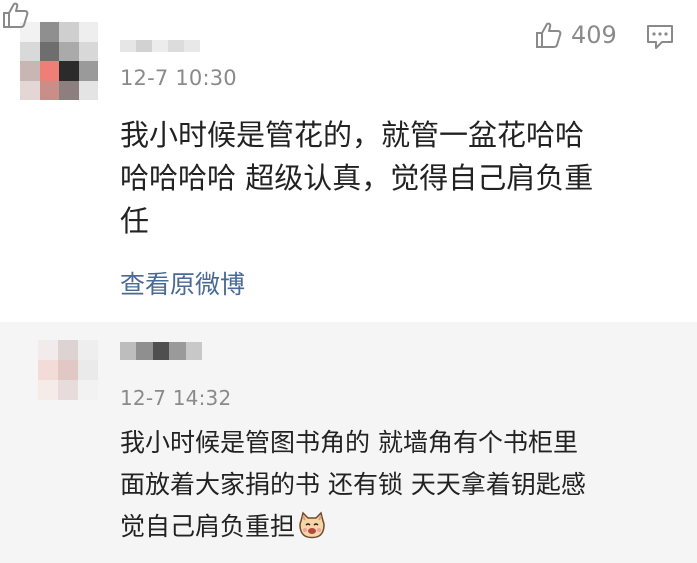 This screenshot has height=563, width=697. I want to click on comment-reply-icon, so click(660, 37).